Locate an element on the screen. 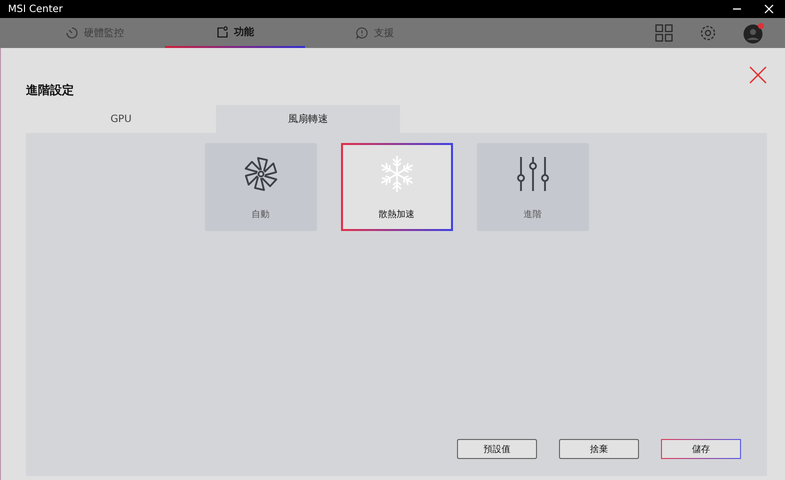 The width and height of the screenshot is (785, 480). window-title: MSI Center is located at coordinates (35, 9).